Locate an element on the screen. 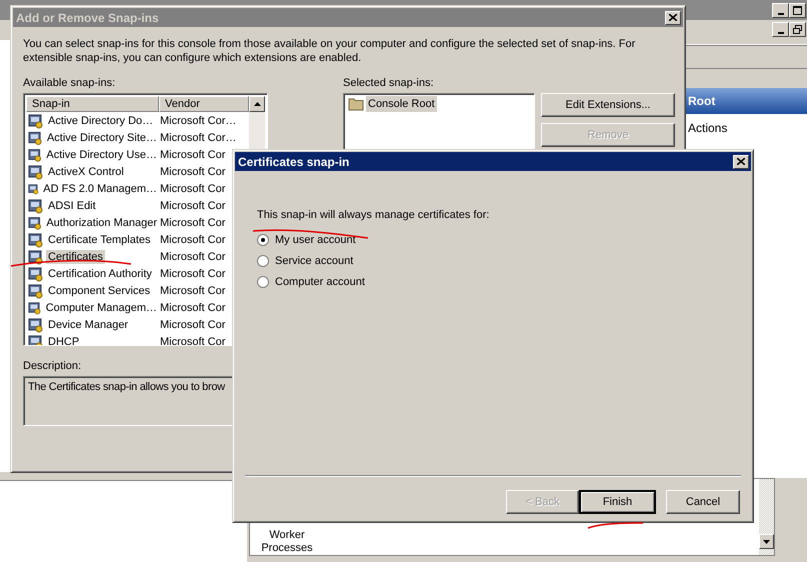  intro-text: You can select snap-ins for this console from those available on your computer and configure the selected set of snap-ins. For extensible snap-ins, you can configure which extensions are enabled. is located at coordinates (329, 51).